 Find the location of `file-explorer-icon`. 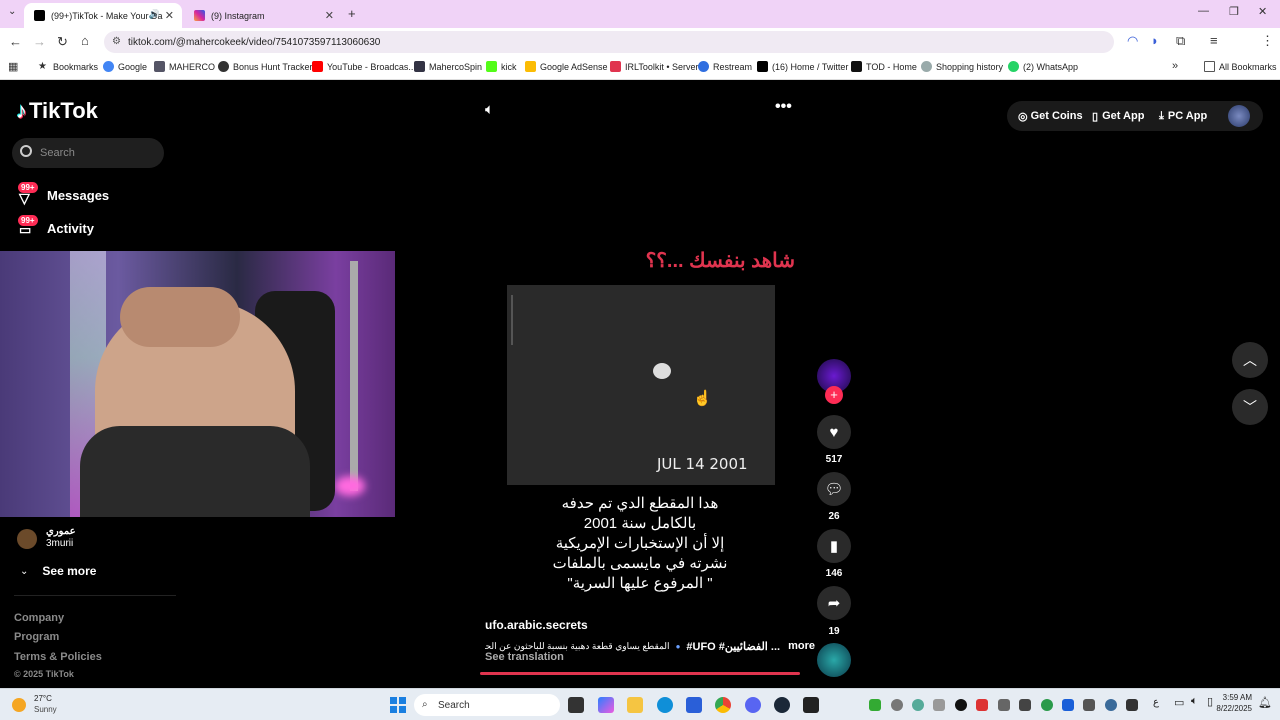

file-explorer-icon is located at coordinates (635, 705).